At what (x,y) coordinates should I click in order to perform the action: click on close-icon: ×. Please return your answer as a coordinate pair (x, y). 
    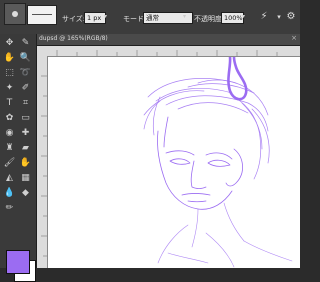
    Looking at the image, I should click on (294, 38).